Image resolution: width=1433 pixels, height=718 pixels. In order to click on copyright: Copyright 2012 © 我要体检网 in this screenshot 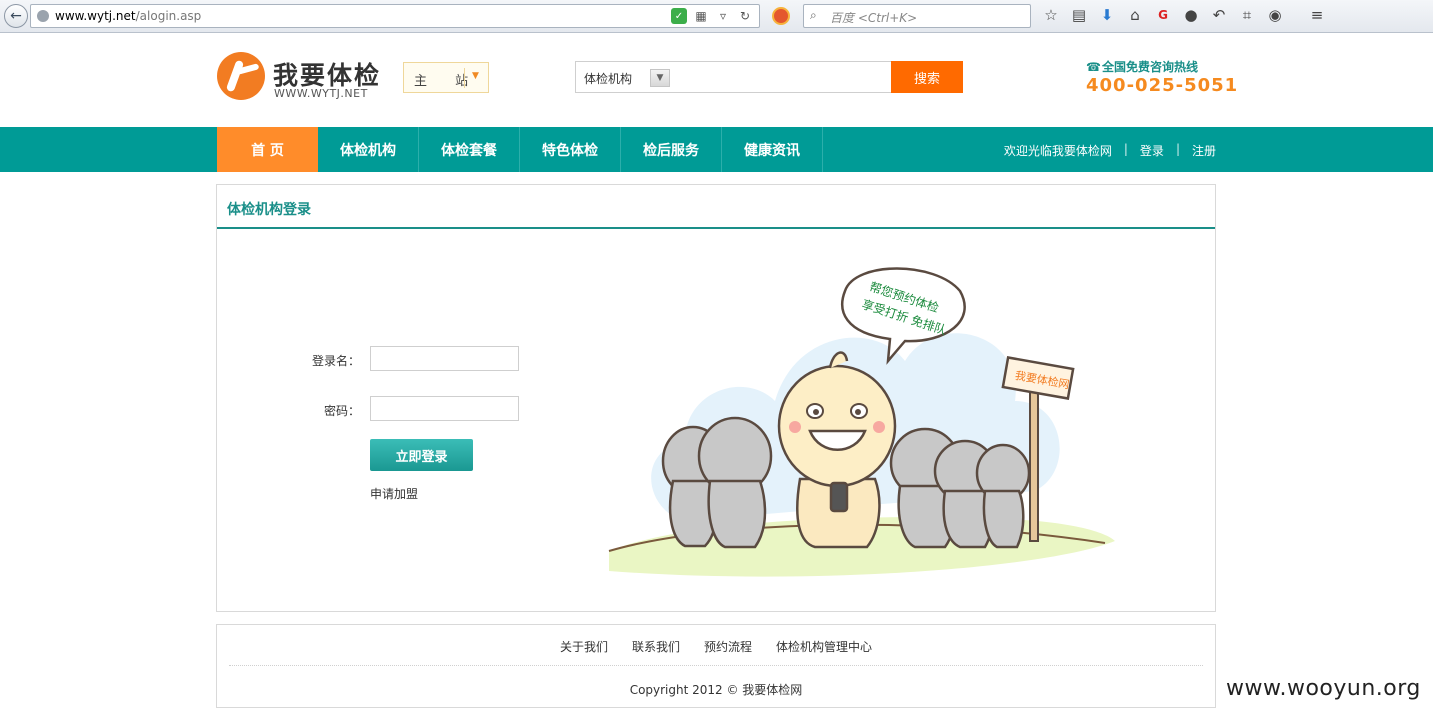, I will do `click(716, 690)`.